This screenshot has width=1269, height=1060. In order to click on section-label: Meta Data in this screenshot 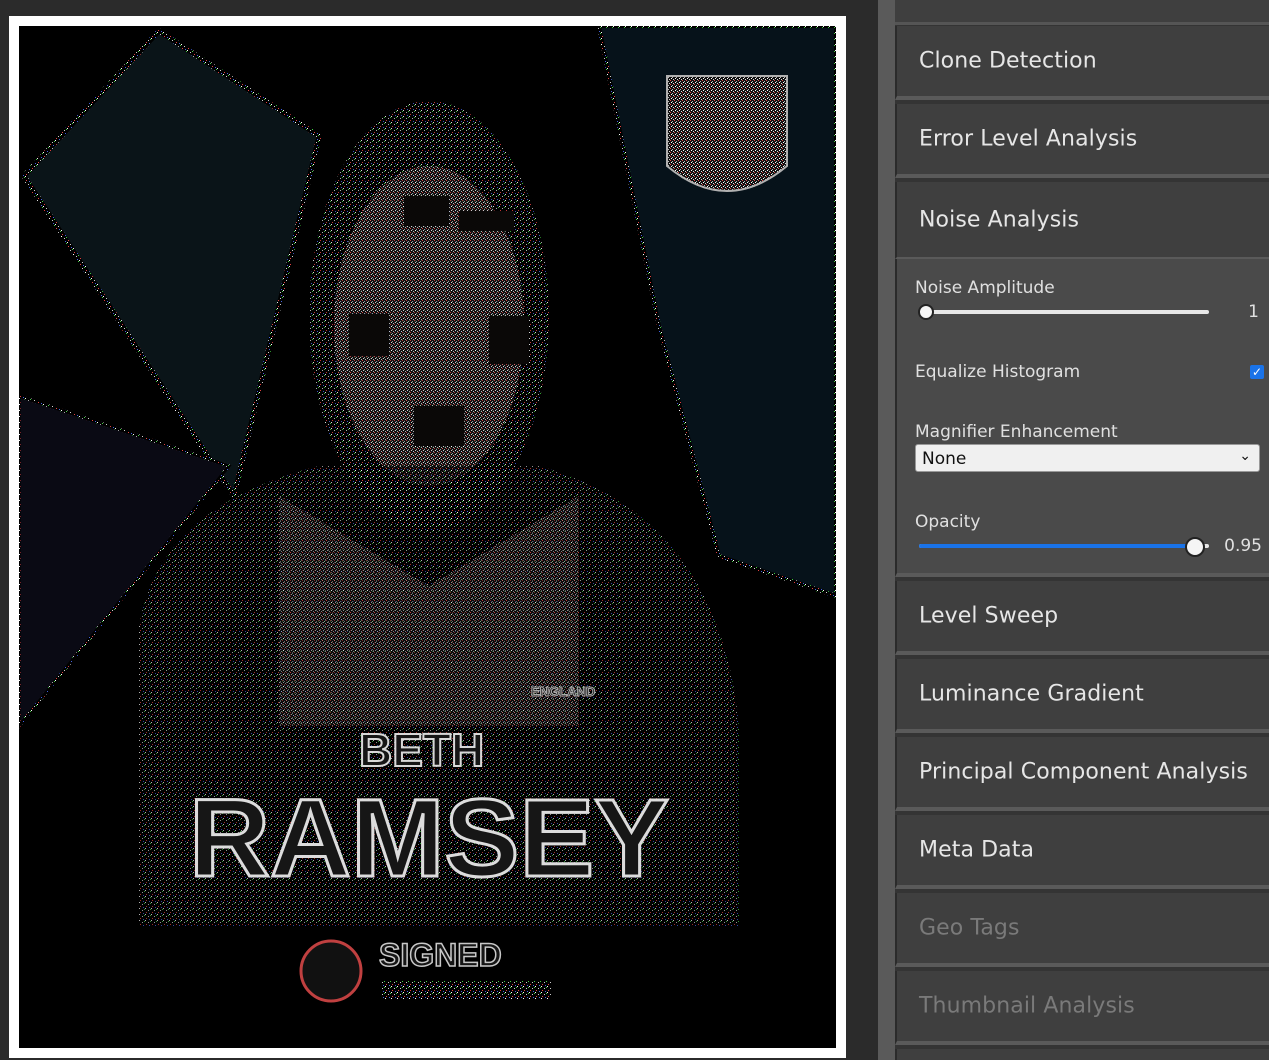, I will do `click(977, 850)`.